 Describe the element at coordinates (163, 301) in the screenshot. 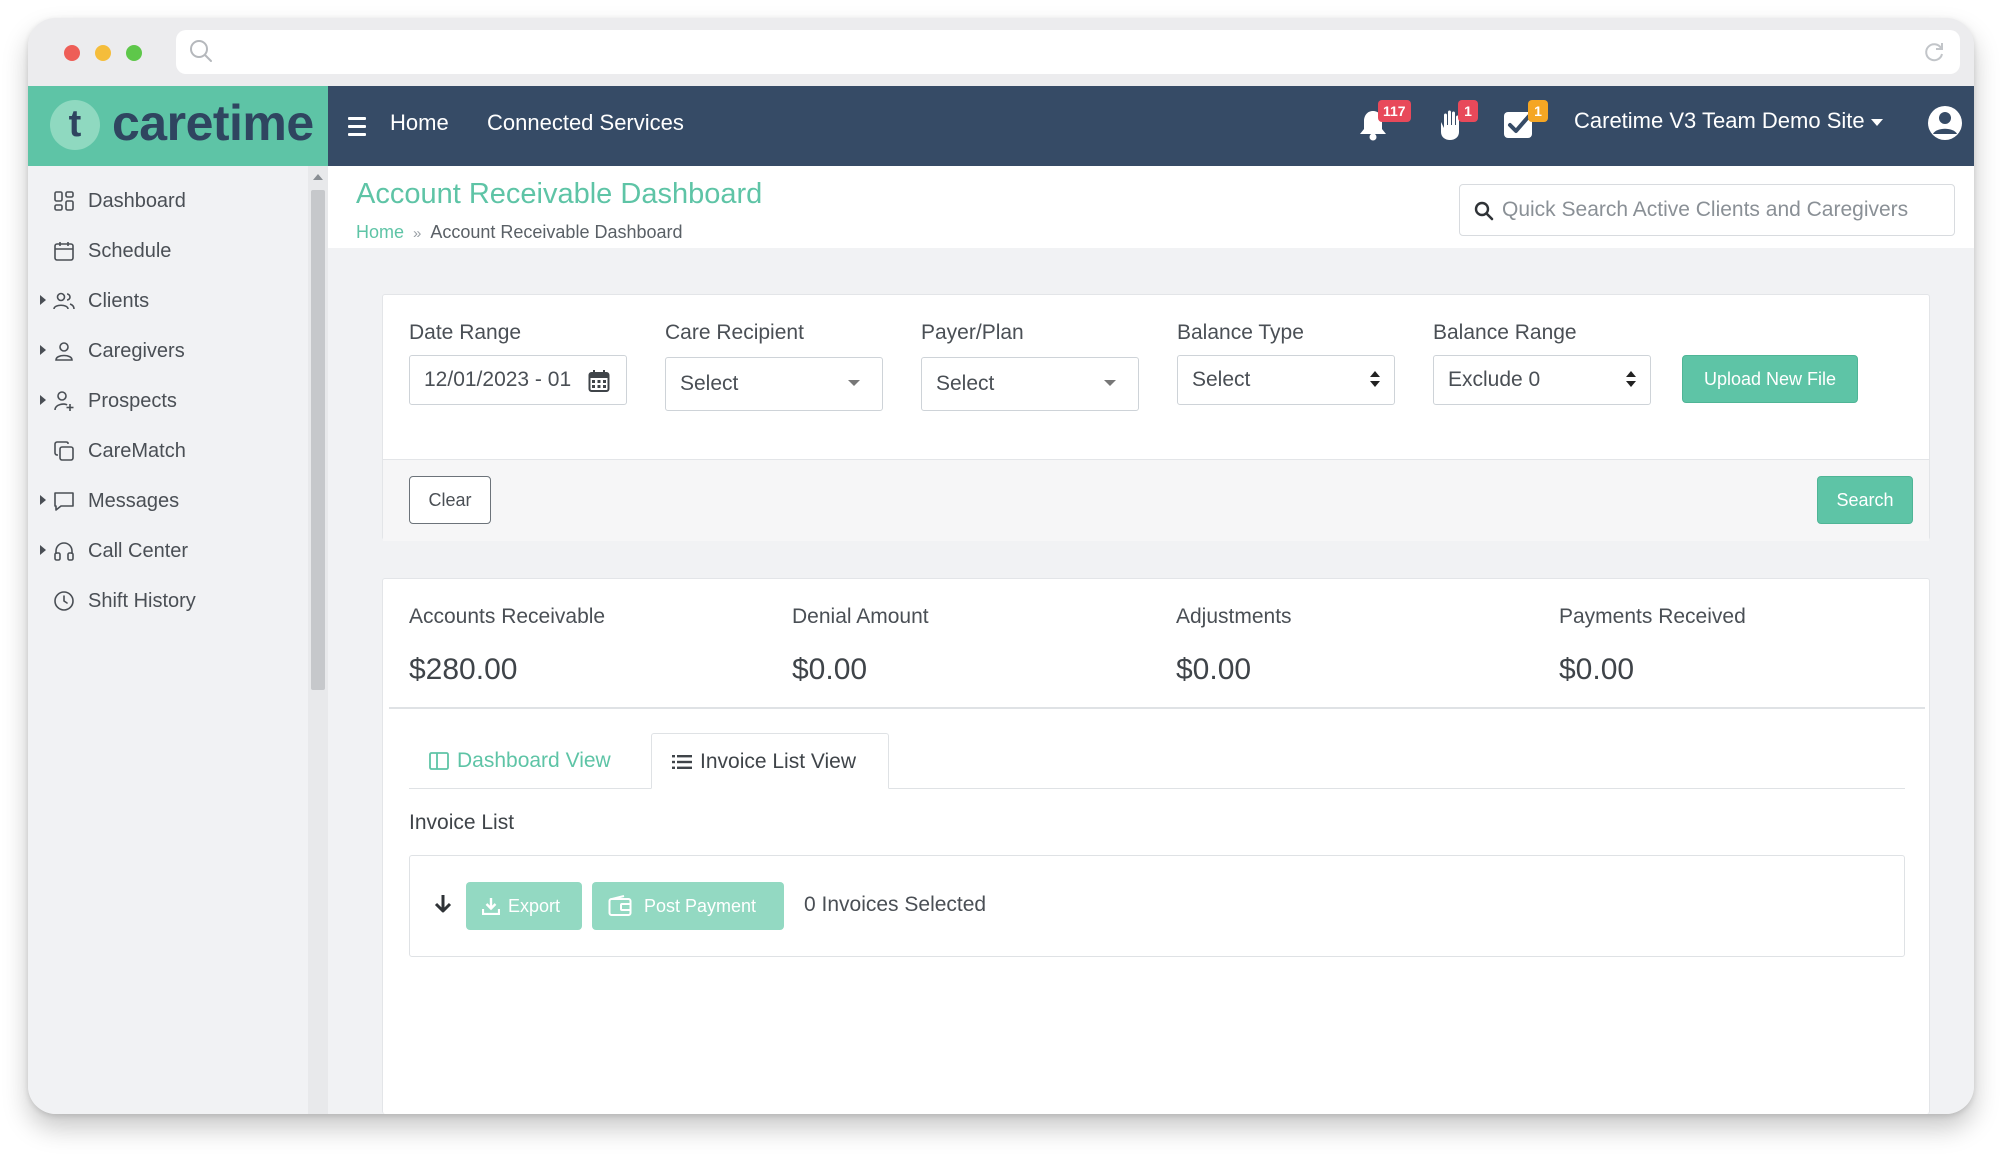

I see `sidebar-item-clients: Clients` at that location.